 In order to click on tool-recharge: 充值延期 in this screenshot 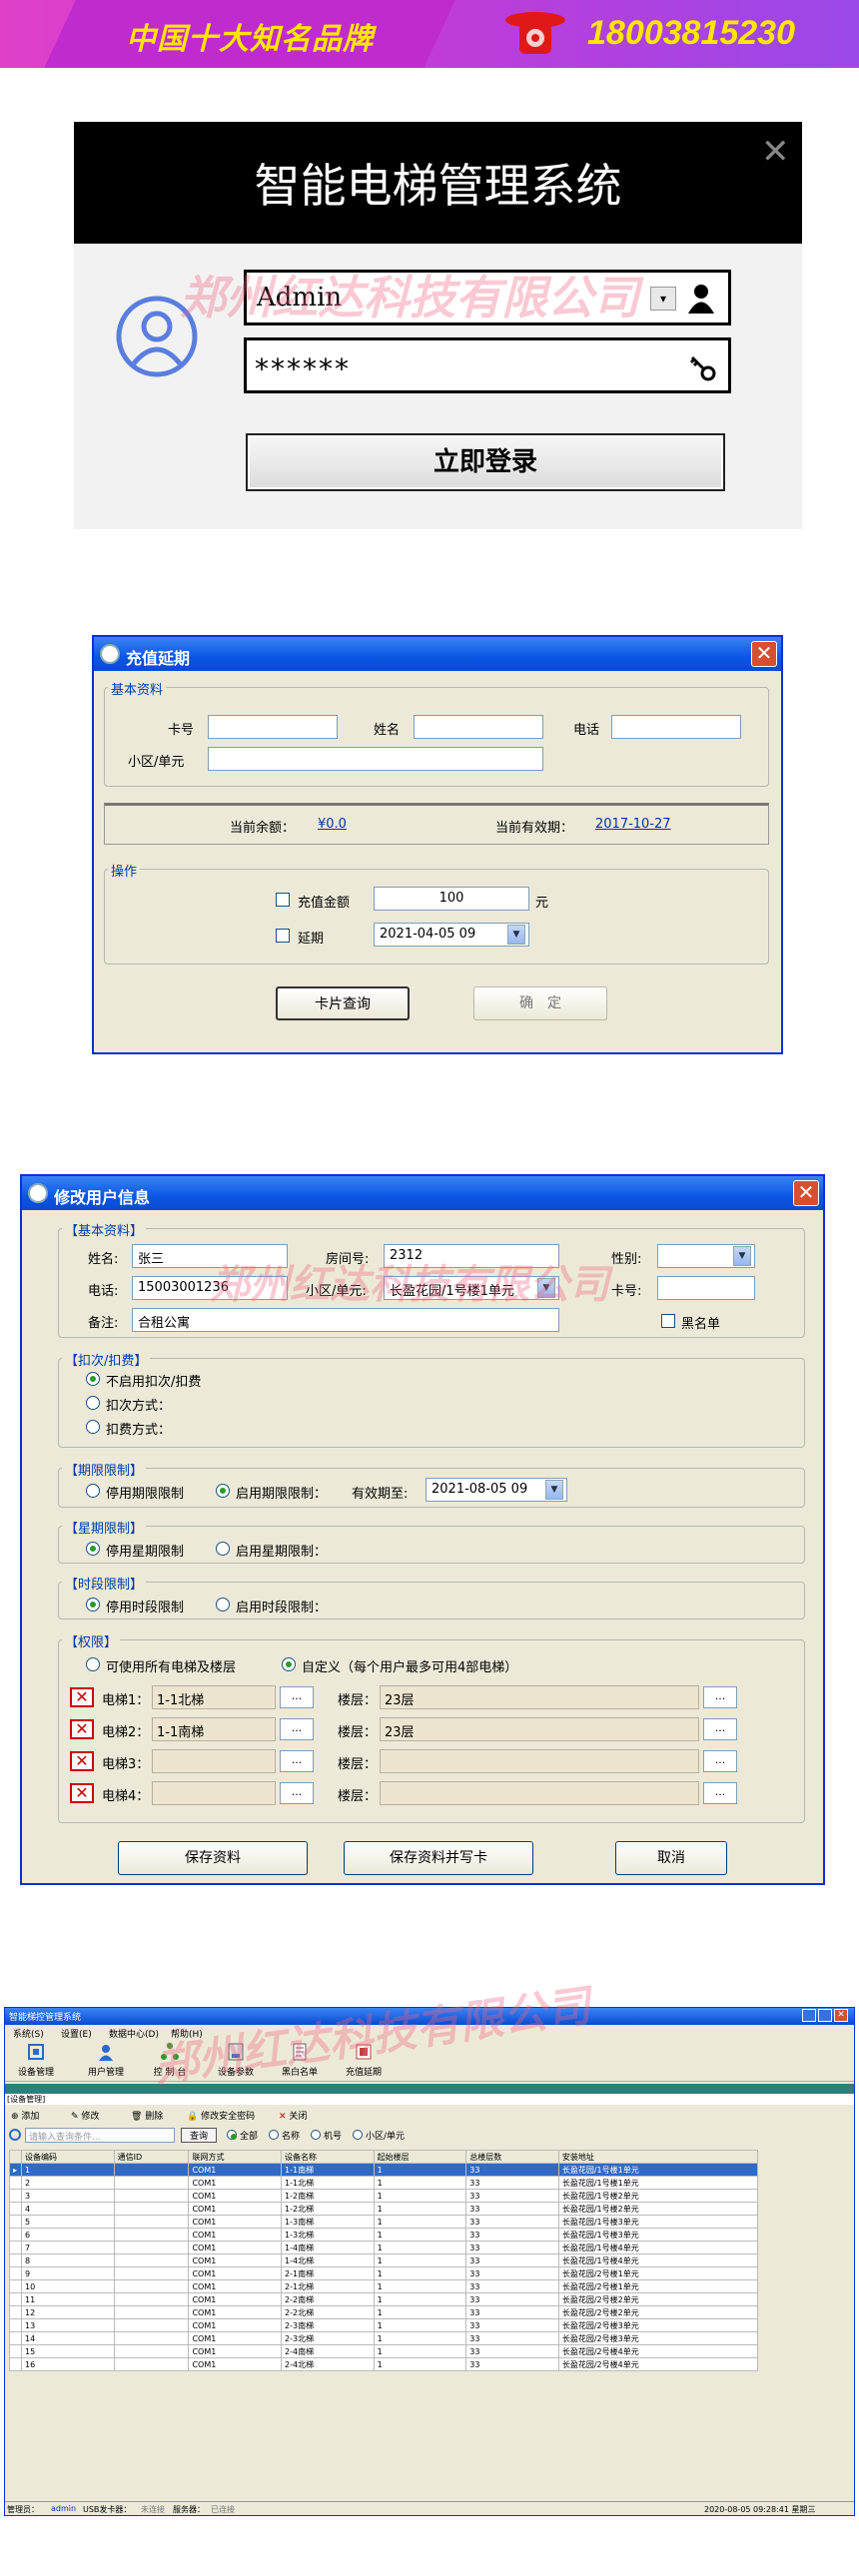, I will do `click(364, 2060)`.